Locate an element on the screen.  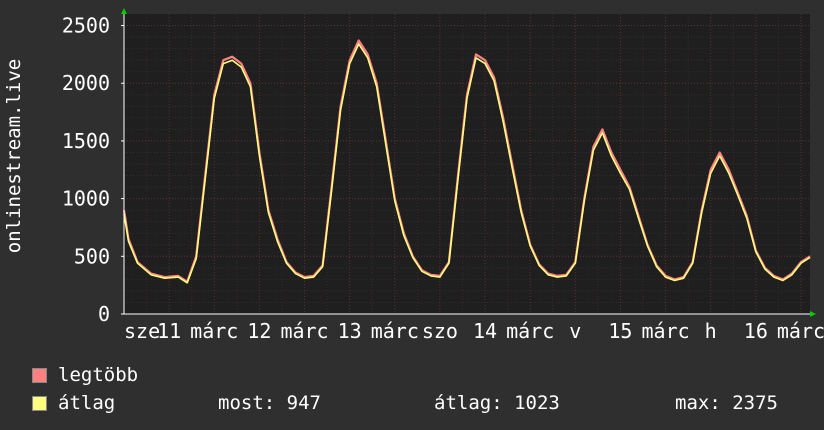
y-tick-label: 0 is located at coordinates (104, 314).